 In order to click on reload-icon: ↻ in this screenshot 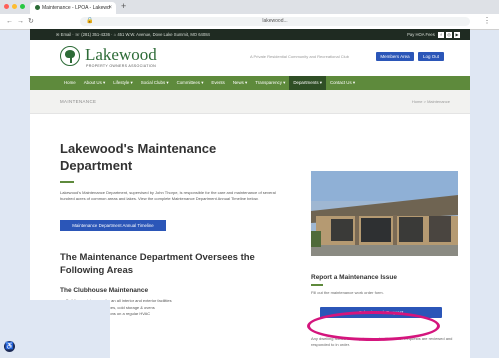, I will do `click(33, 21)`.